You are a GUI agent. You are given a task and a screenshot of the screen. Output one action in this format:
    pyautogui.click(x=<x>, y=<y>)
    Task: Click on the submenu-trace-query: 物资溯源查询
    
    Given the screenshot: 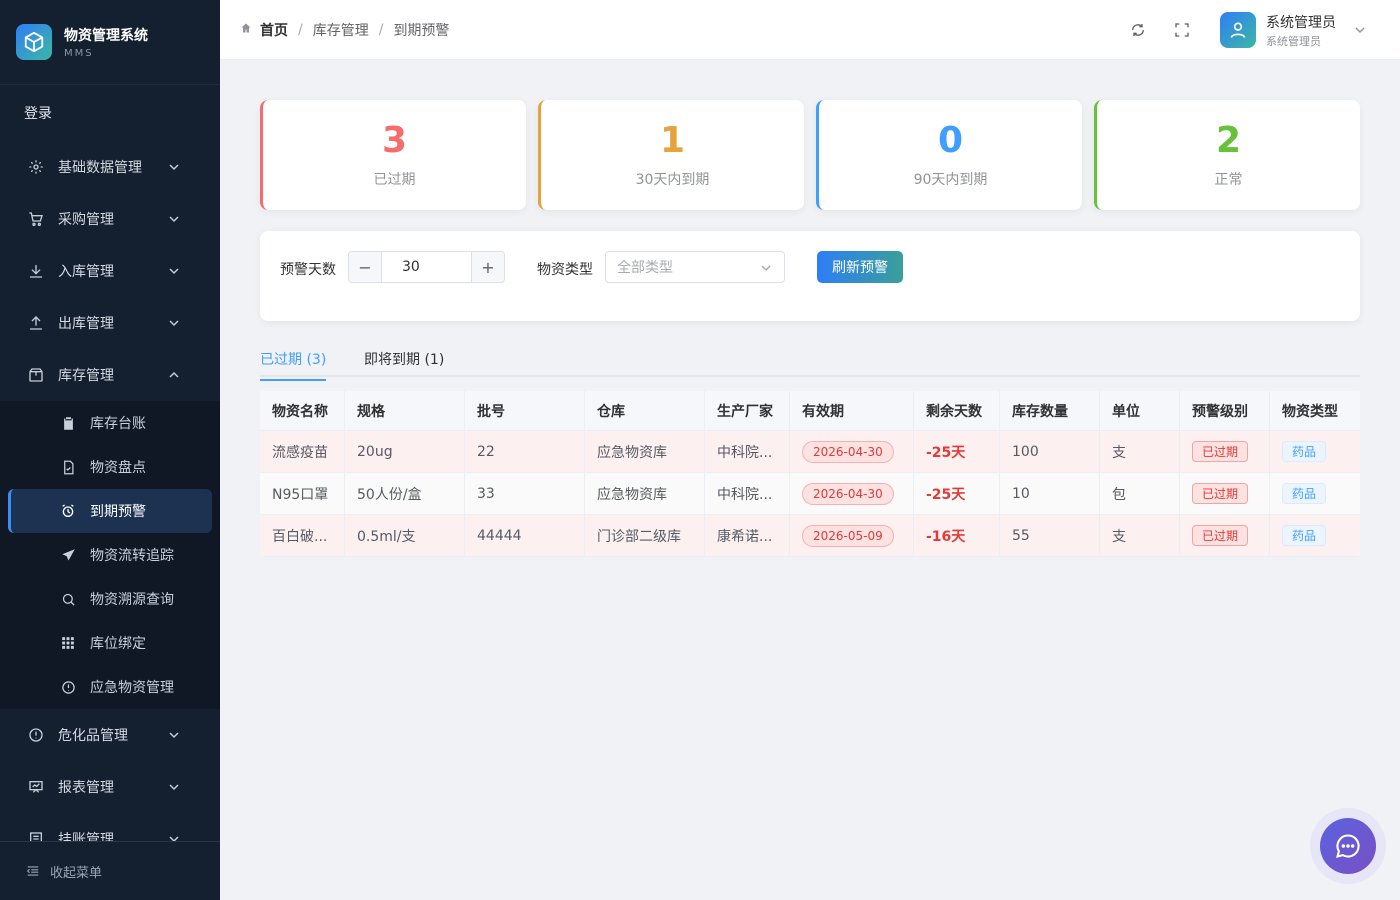 What is the action you would take?
    pyautogui.click(x=110, y=599)
    